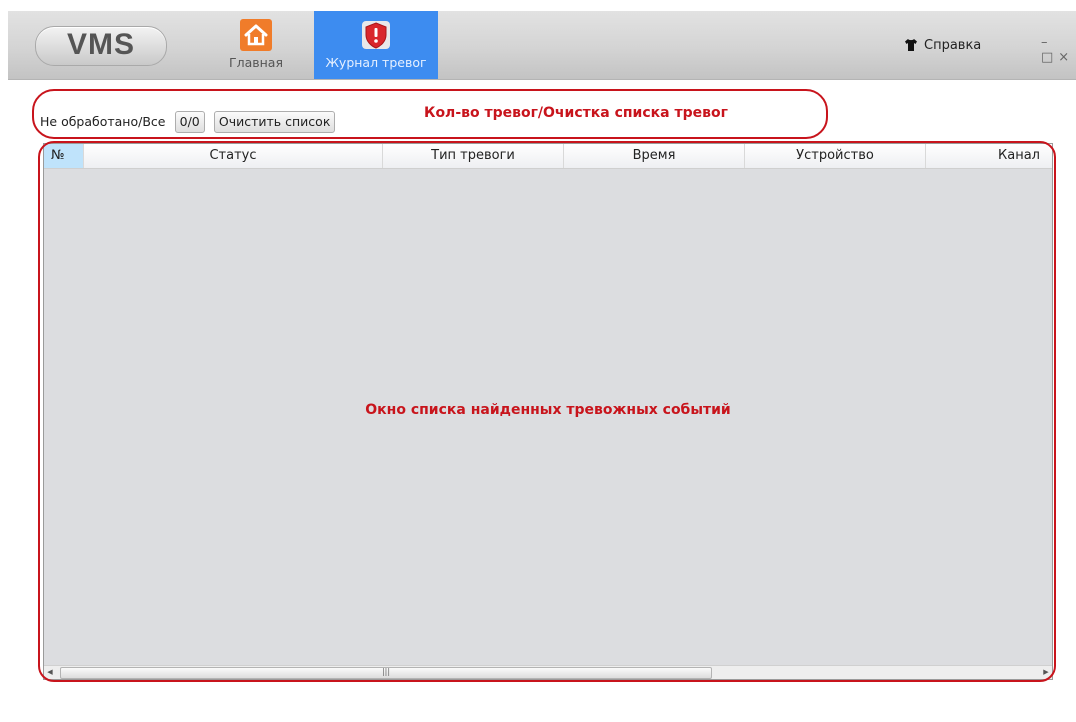 The height and width of the screenshot is (722, 1076). I want to click on table-annotation: Окно списка найденных тревожных событий, so click(548, 410).